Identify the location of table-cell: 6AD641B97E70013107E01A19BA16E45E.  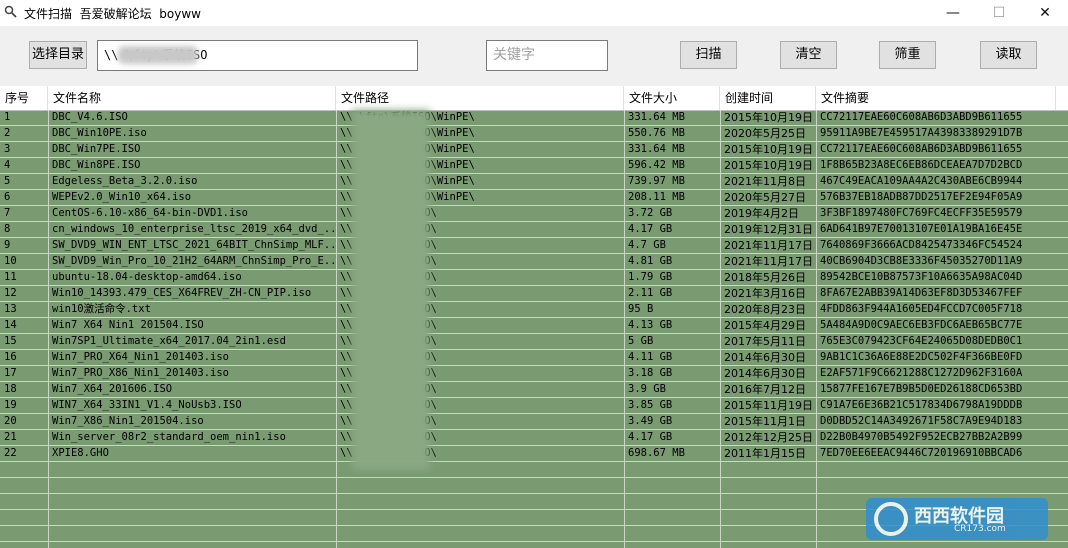
(921, 229).